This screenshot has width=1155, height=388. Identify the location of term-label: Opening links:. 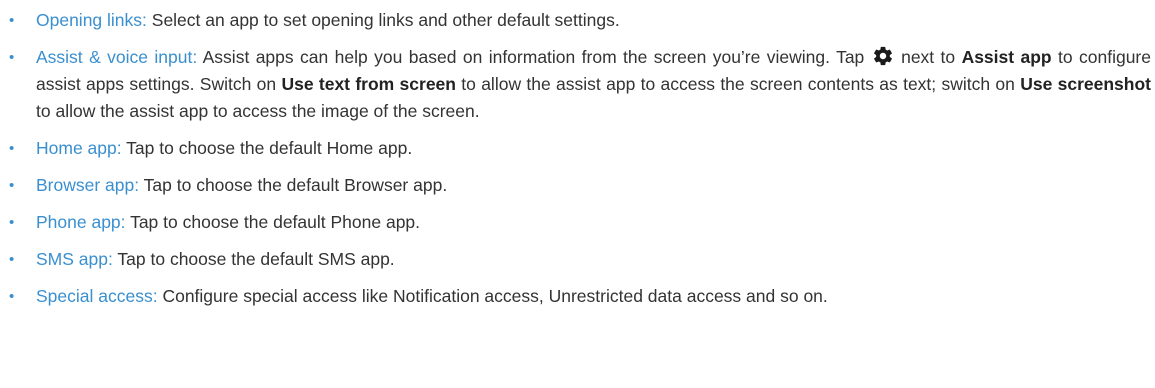
(91, 20).